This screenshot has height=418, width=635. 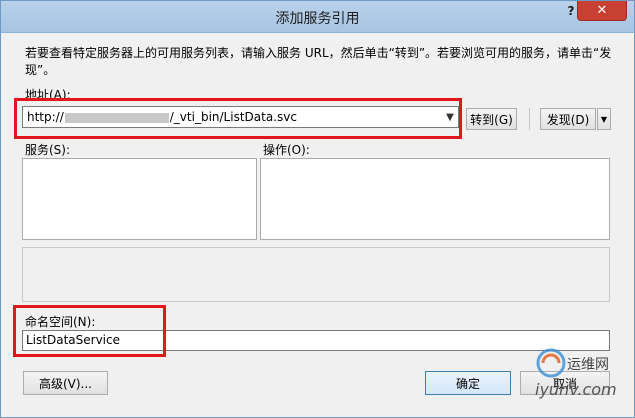 What do you see at coordinates (568, 119) in the screenshot?
I see `discover-button: 发现(D)` at bounding box center [568, 119].